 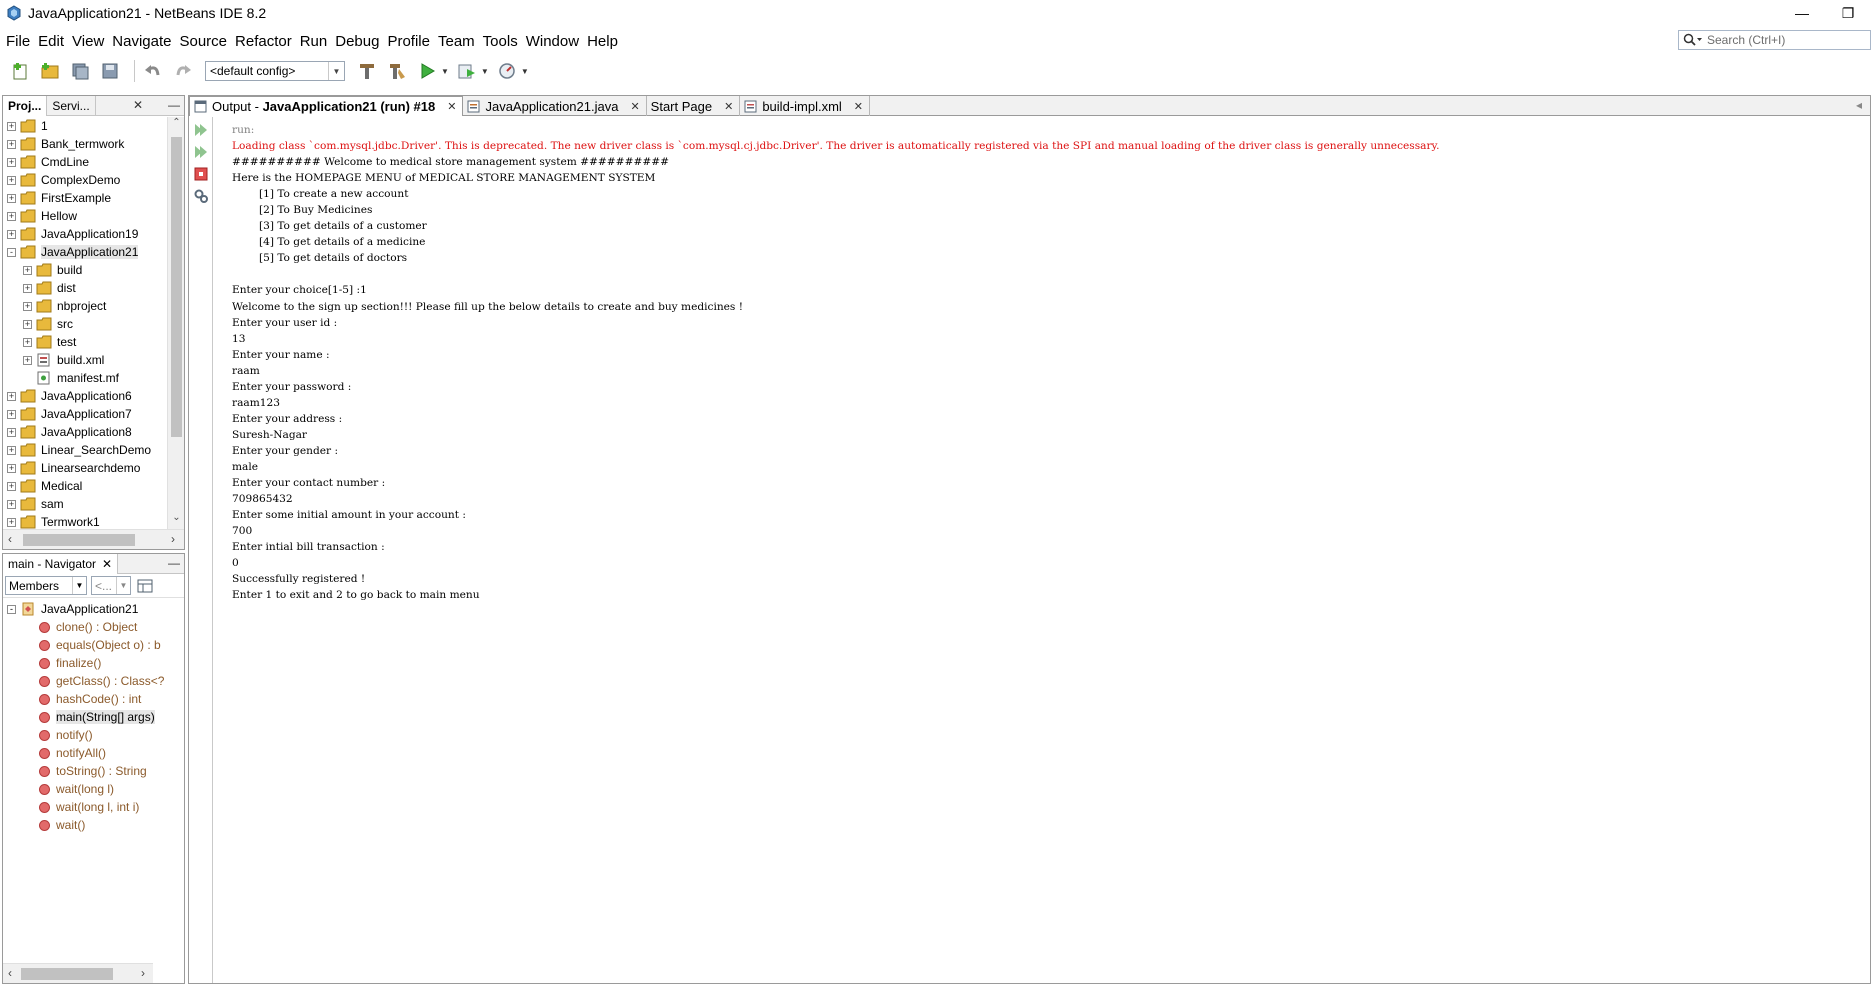 I want to click on clean-build-button, so click(x=397, y=71).